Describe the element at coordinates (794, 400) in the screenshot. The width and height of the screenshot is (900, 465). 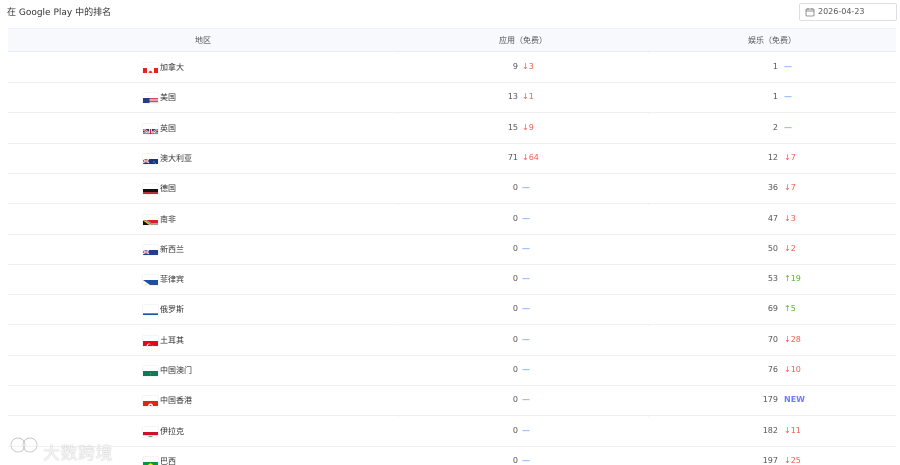
I see `new-badge: NEW` at that location.